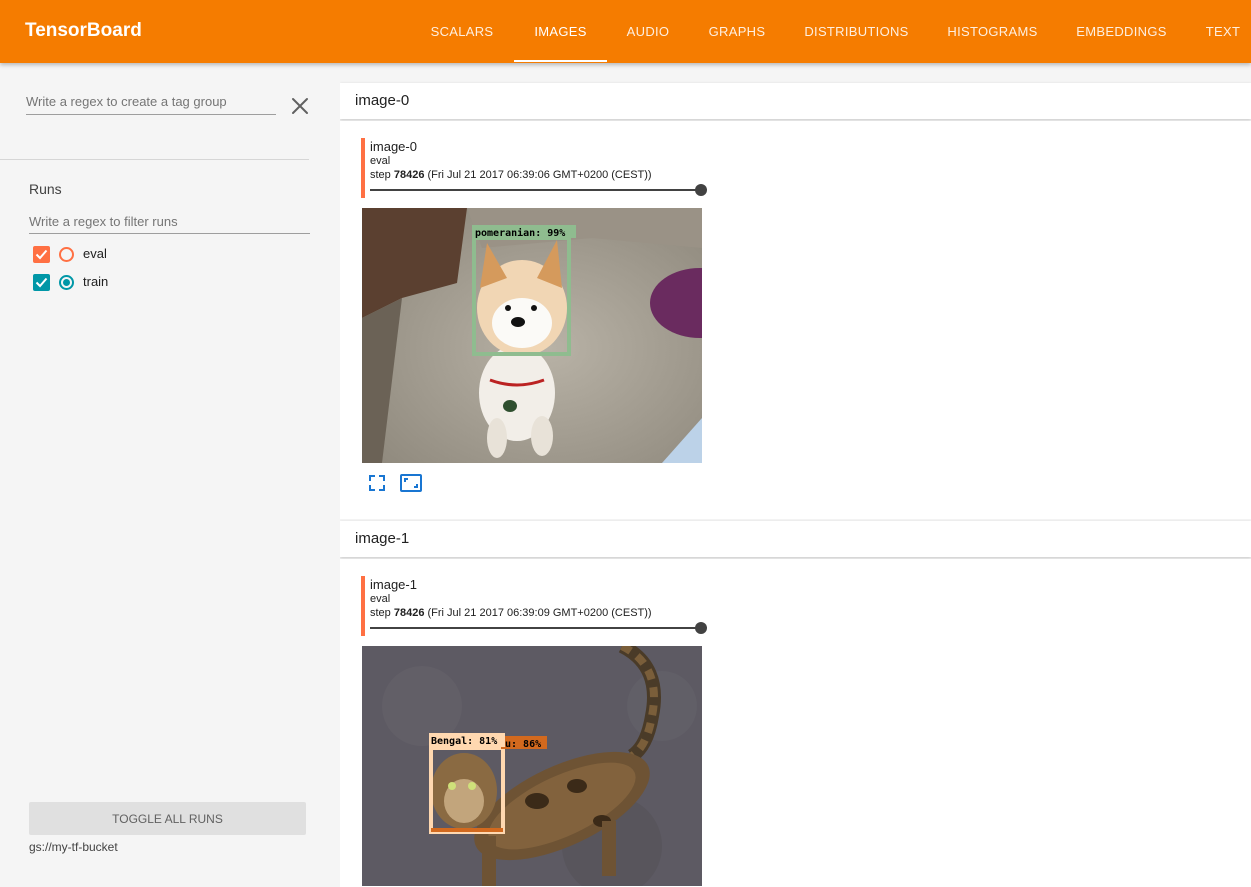  I want to click on tab-embeddings: EMBEDDINGS, so click(1121, 31).